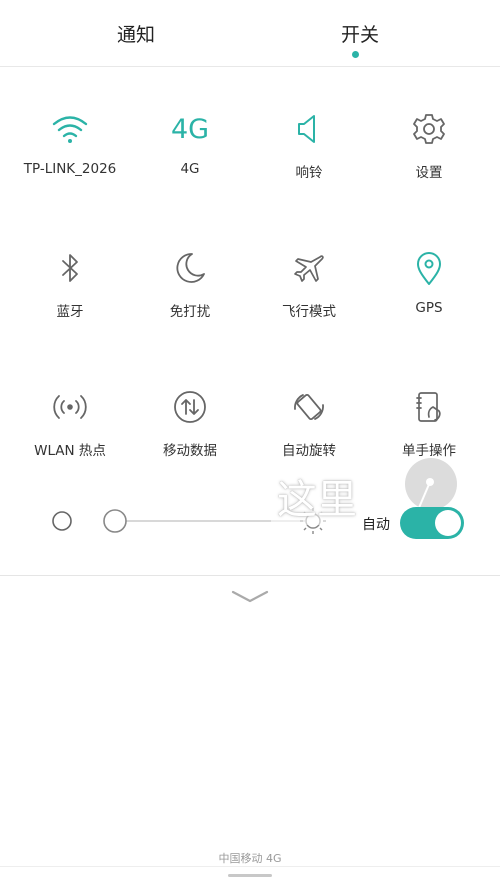  I want to click on bluetooth-icon, so click(70, 268).